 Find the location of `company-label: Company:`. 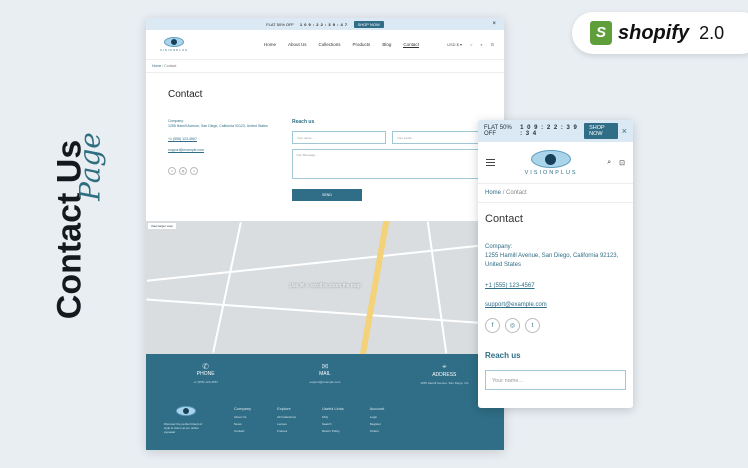

company-label: Company: is located at coordinates (499, 247).